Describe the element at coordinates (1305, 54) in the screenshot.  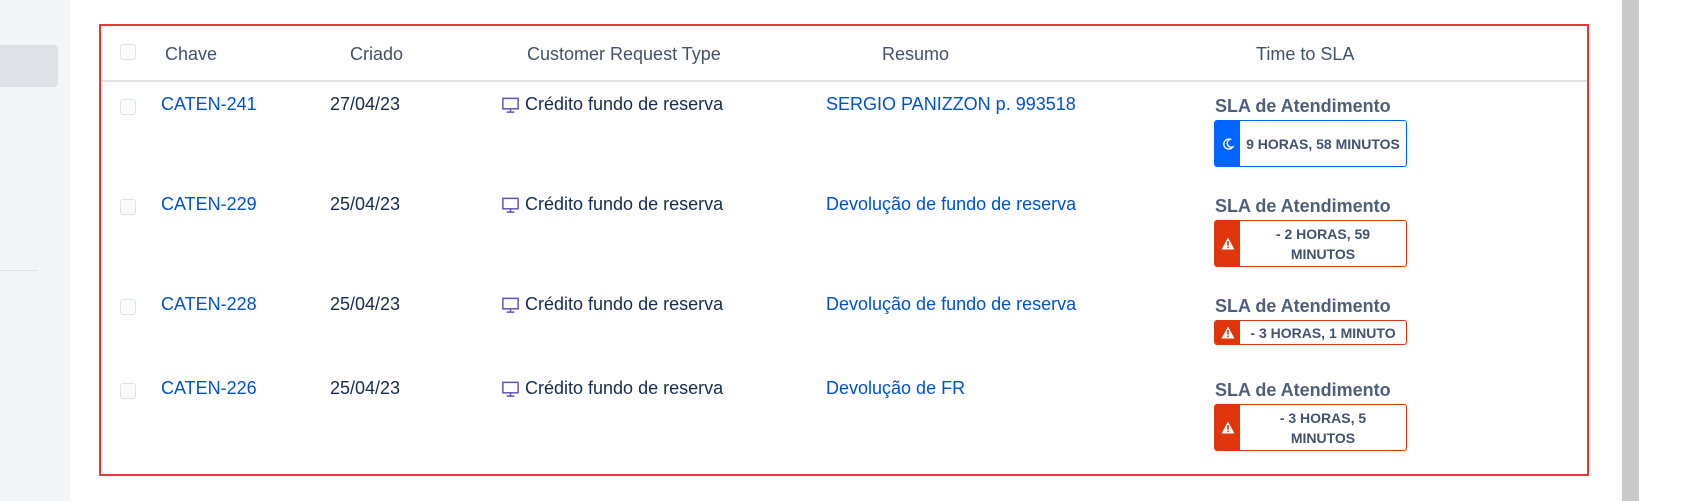
I see `header-sla: Time to SLA` at that location.